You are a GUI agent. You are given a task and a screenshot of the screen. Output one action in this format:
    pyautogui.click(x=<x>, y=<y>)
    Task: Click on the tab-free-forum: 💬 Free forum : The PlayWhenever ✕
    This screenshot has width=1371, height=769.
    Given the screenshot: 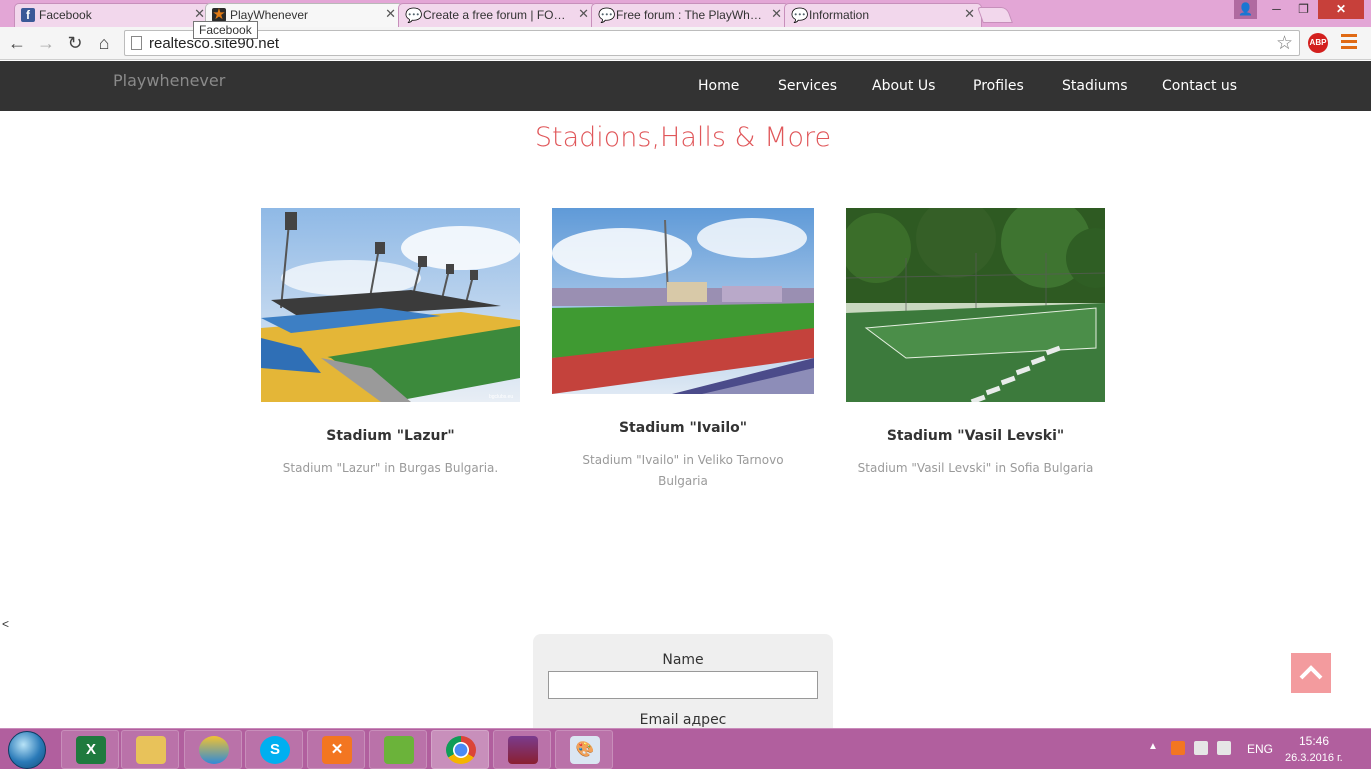 What is the action you would take?
    pyautogui.click(x=690, y=15)
    